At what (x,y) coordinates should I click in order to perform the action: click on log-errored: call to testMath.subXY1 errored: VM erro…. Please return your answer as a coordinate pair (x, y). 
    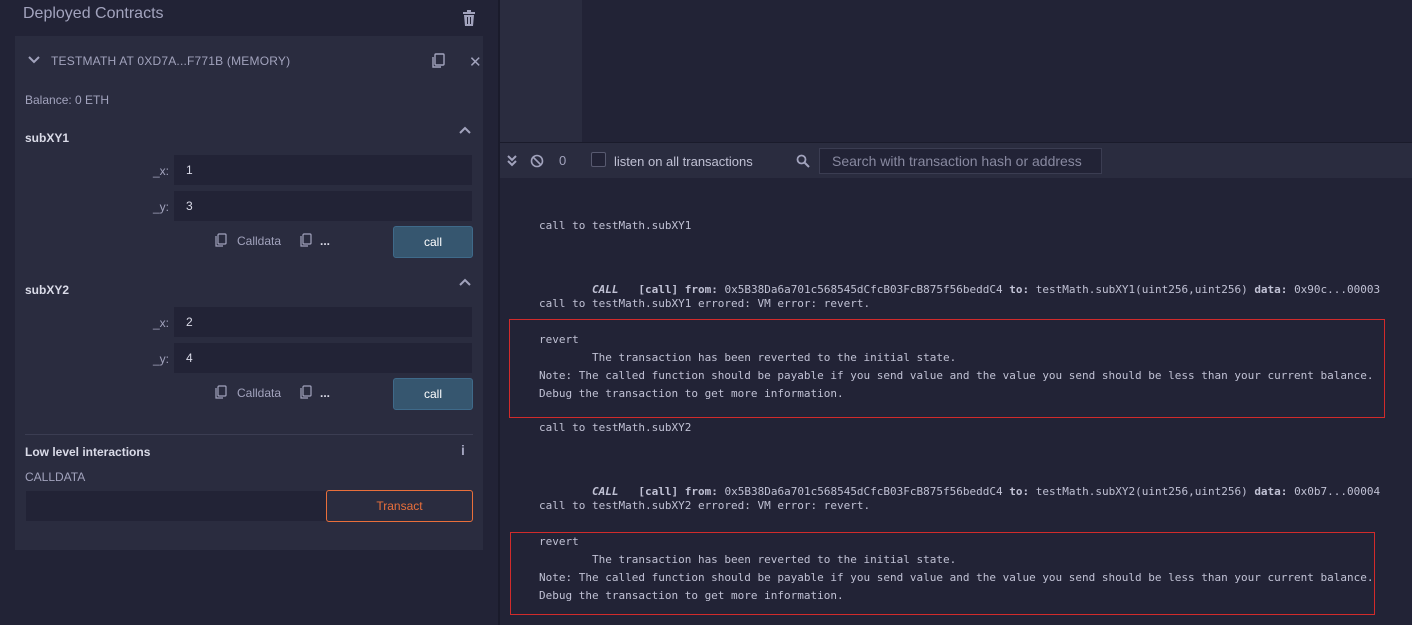
    Looking at the image, I should click on (705, 303).